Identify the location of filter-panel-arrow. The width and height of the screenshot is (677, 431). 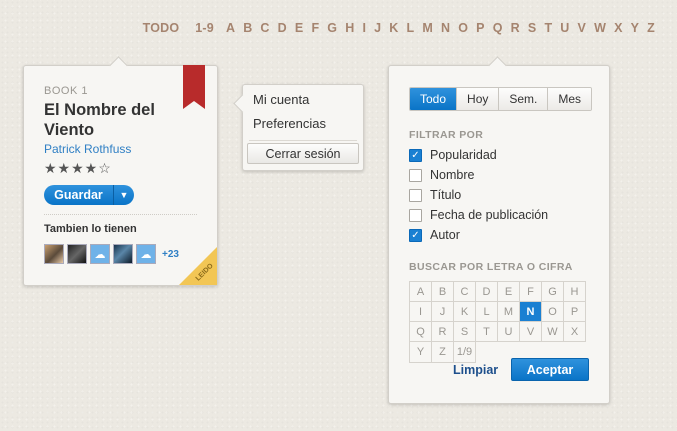
(497, 65).